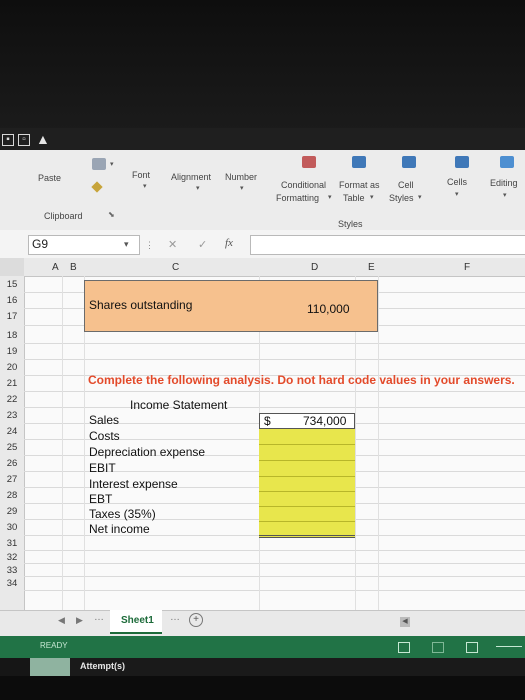 The width and height of the screenshot is (525, 700). I want to click on conditional-formatting-label-1: Conditional, so click(303, 185).